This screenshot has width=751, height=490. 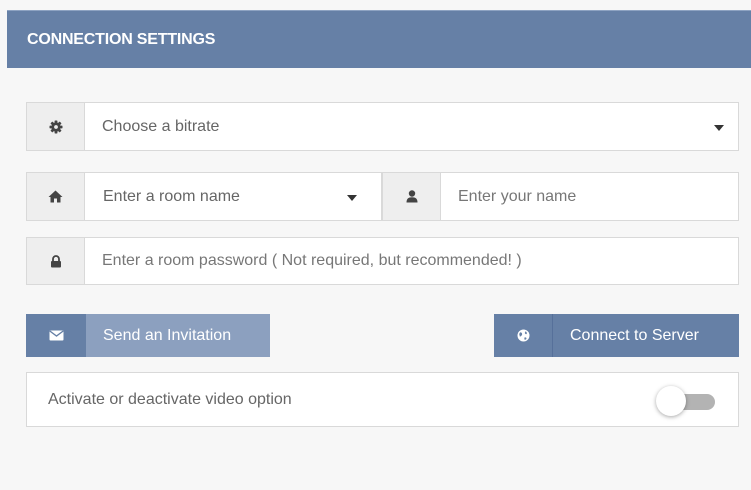 I want to click on bitrate-select-value: Choose a bitrate, so click(x=161, y=126).